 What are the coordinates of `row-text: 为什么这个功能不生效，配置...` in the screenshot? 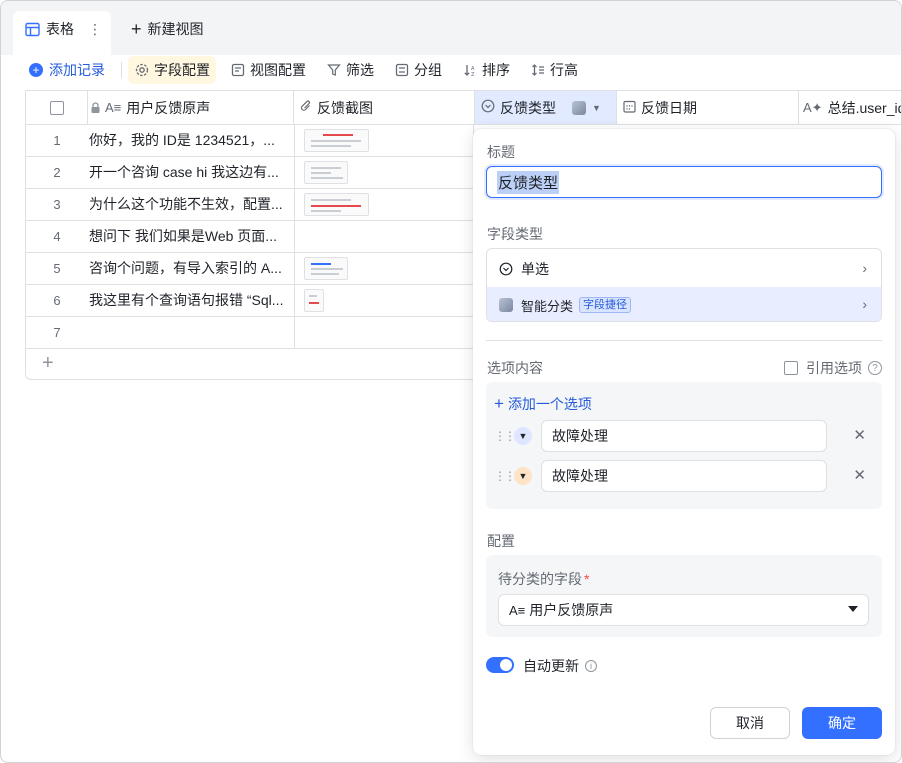 It's located at (191, 204).